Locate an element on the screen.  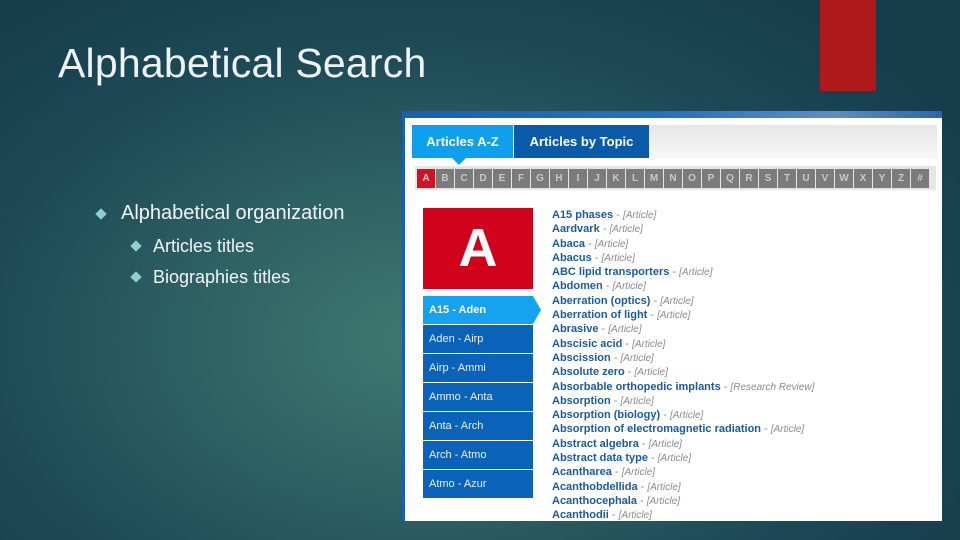
letter-link-p: P is located at coordinates (711, 178).